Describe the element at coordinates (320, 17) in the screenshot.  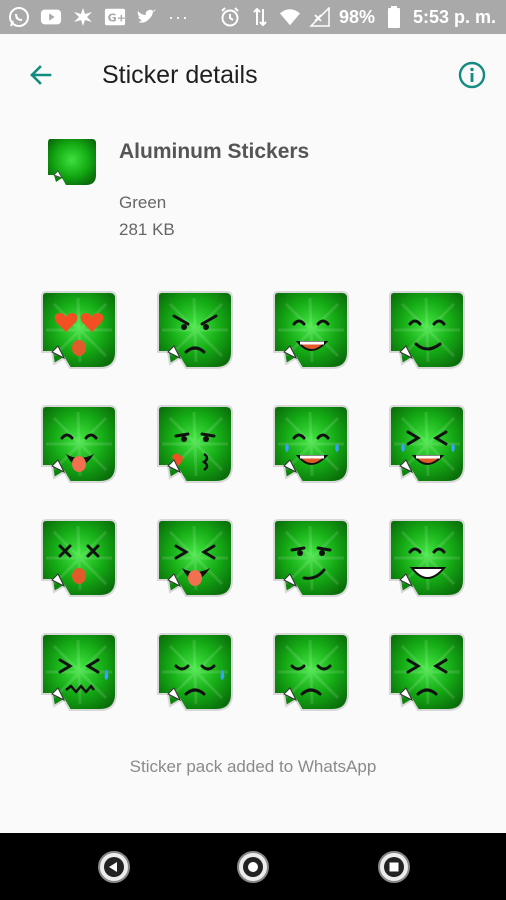
I see `no-signal-icon` at that location.